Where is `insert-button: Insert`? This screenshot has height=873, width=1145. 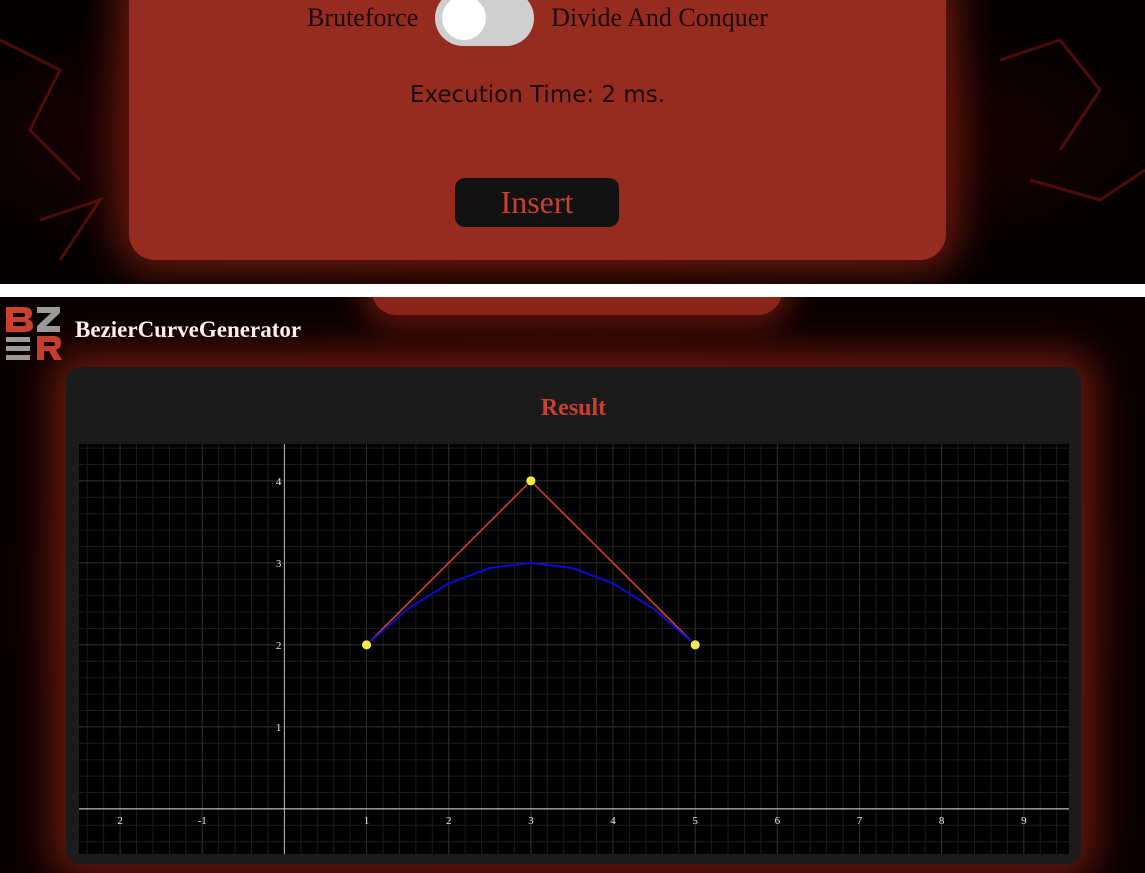 insert-button: Insert is located at coordinates (537, 202).